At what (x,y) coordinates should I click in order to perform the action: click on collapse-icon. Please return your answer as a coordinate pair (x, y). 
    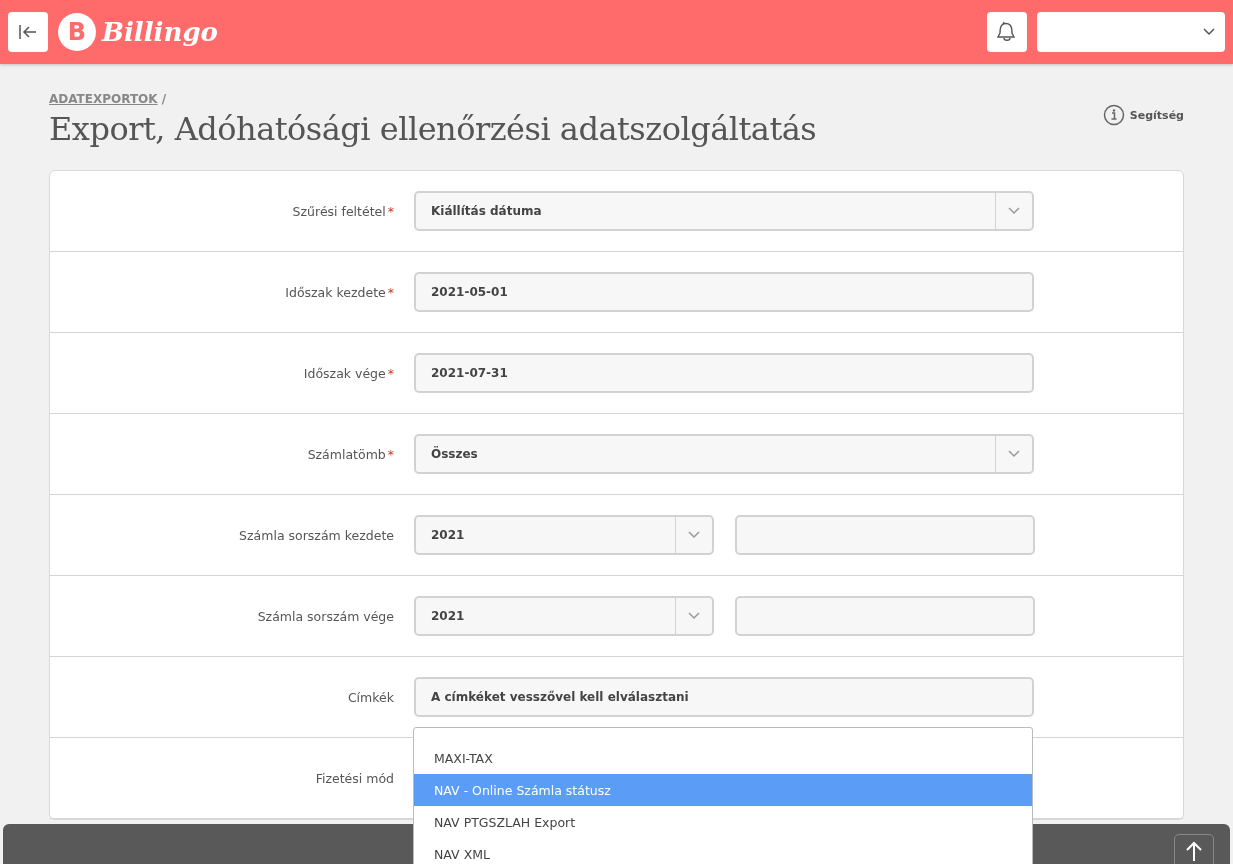
    Looking at the image, I should click on (28, 32).